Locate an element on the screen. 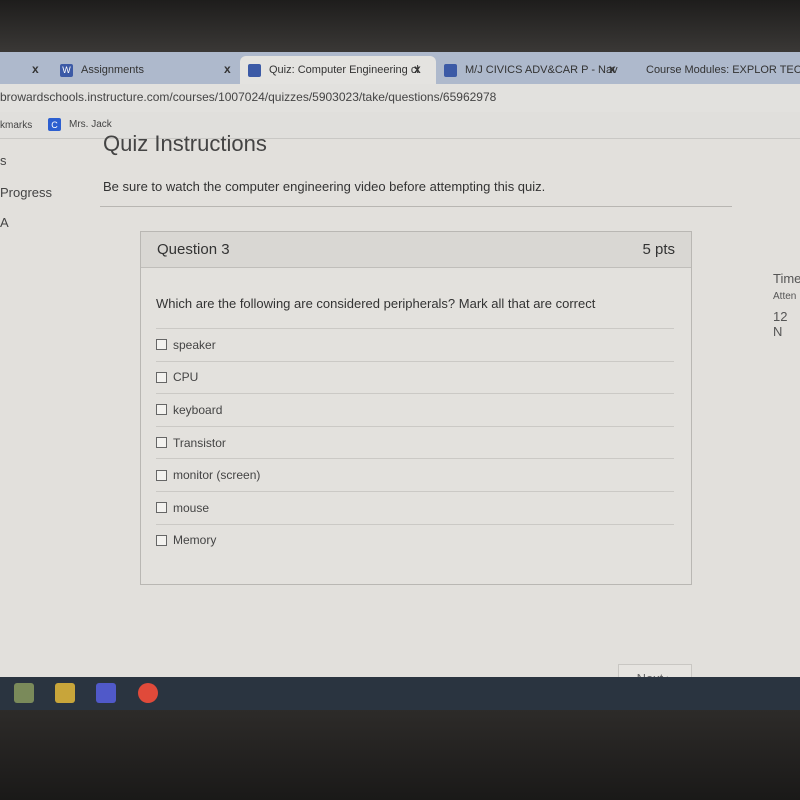 The width and height of the screenshot is (800, 800). question-header: Question 3 5 pts is located at coordinates (416, 250).